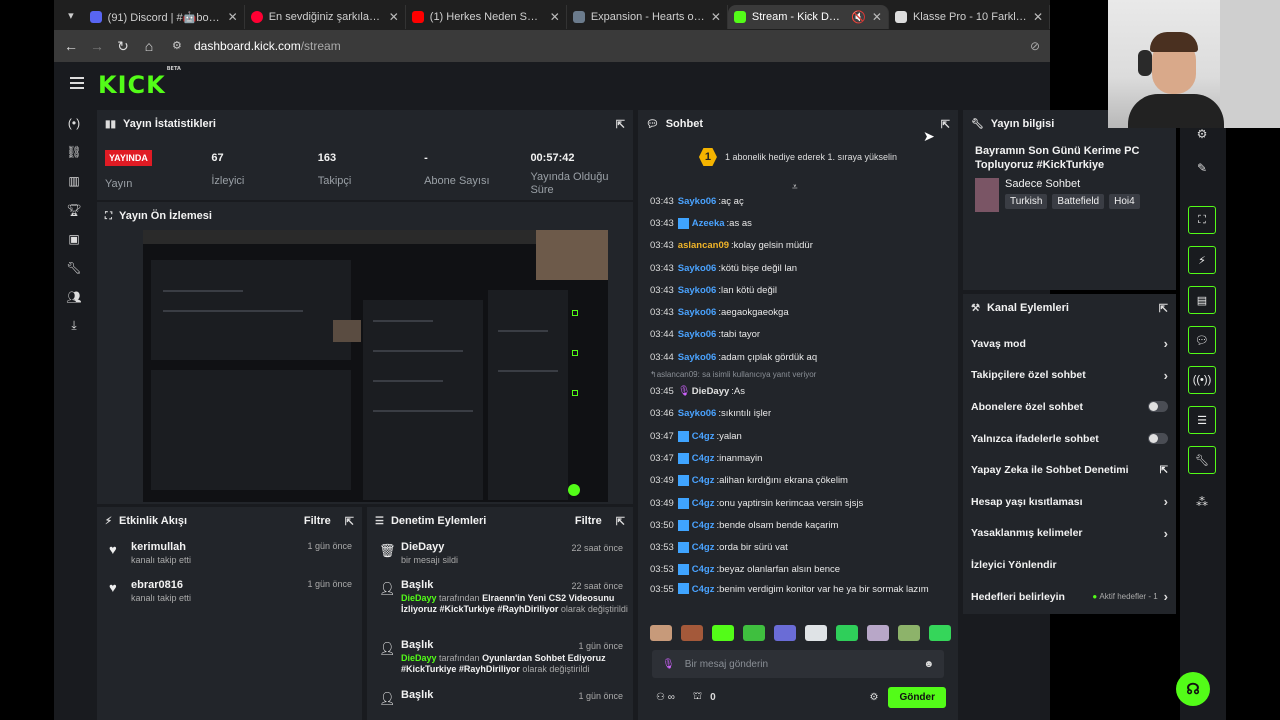 The height and width of the screenshot is (720, 1280). What do you see at coordinates (1069, 344) in the screenshot?
I see `slow-mode-item: Yavaş mod ›` at bounding box center [1069, 344].